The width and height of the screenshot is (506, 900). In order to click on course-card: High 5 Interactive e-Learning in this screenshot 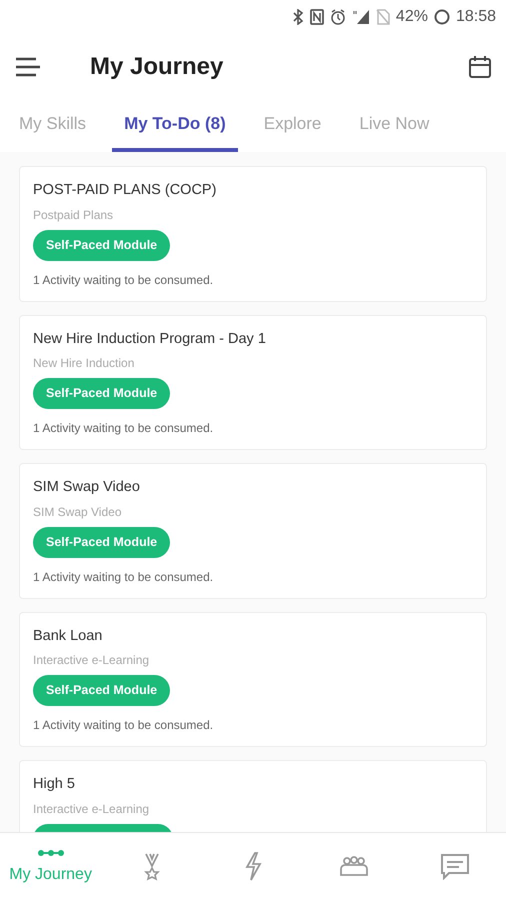, I will do `click(253, 796)`.